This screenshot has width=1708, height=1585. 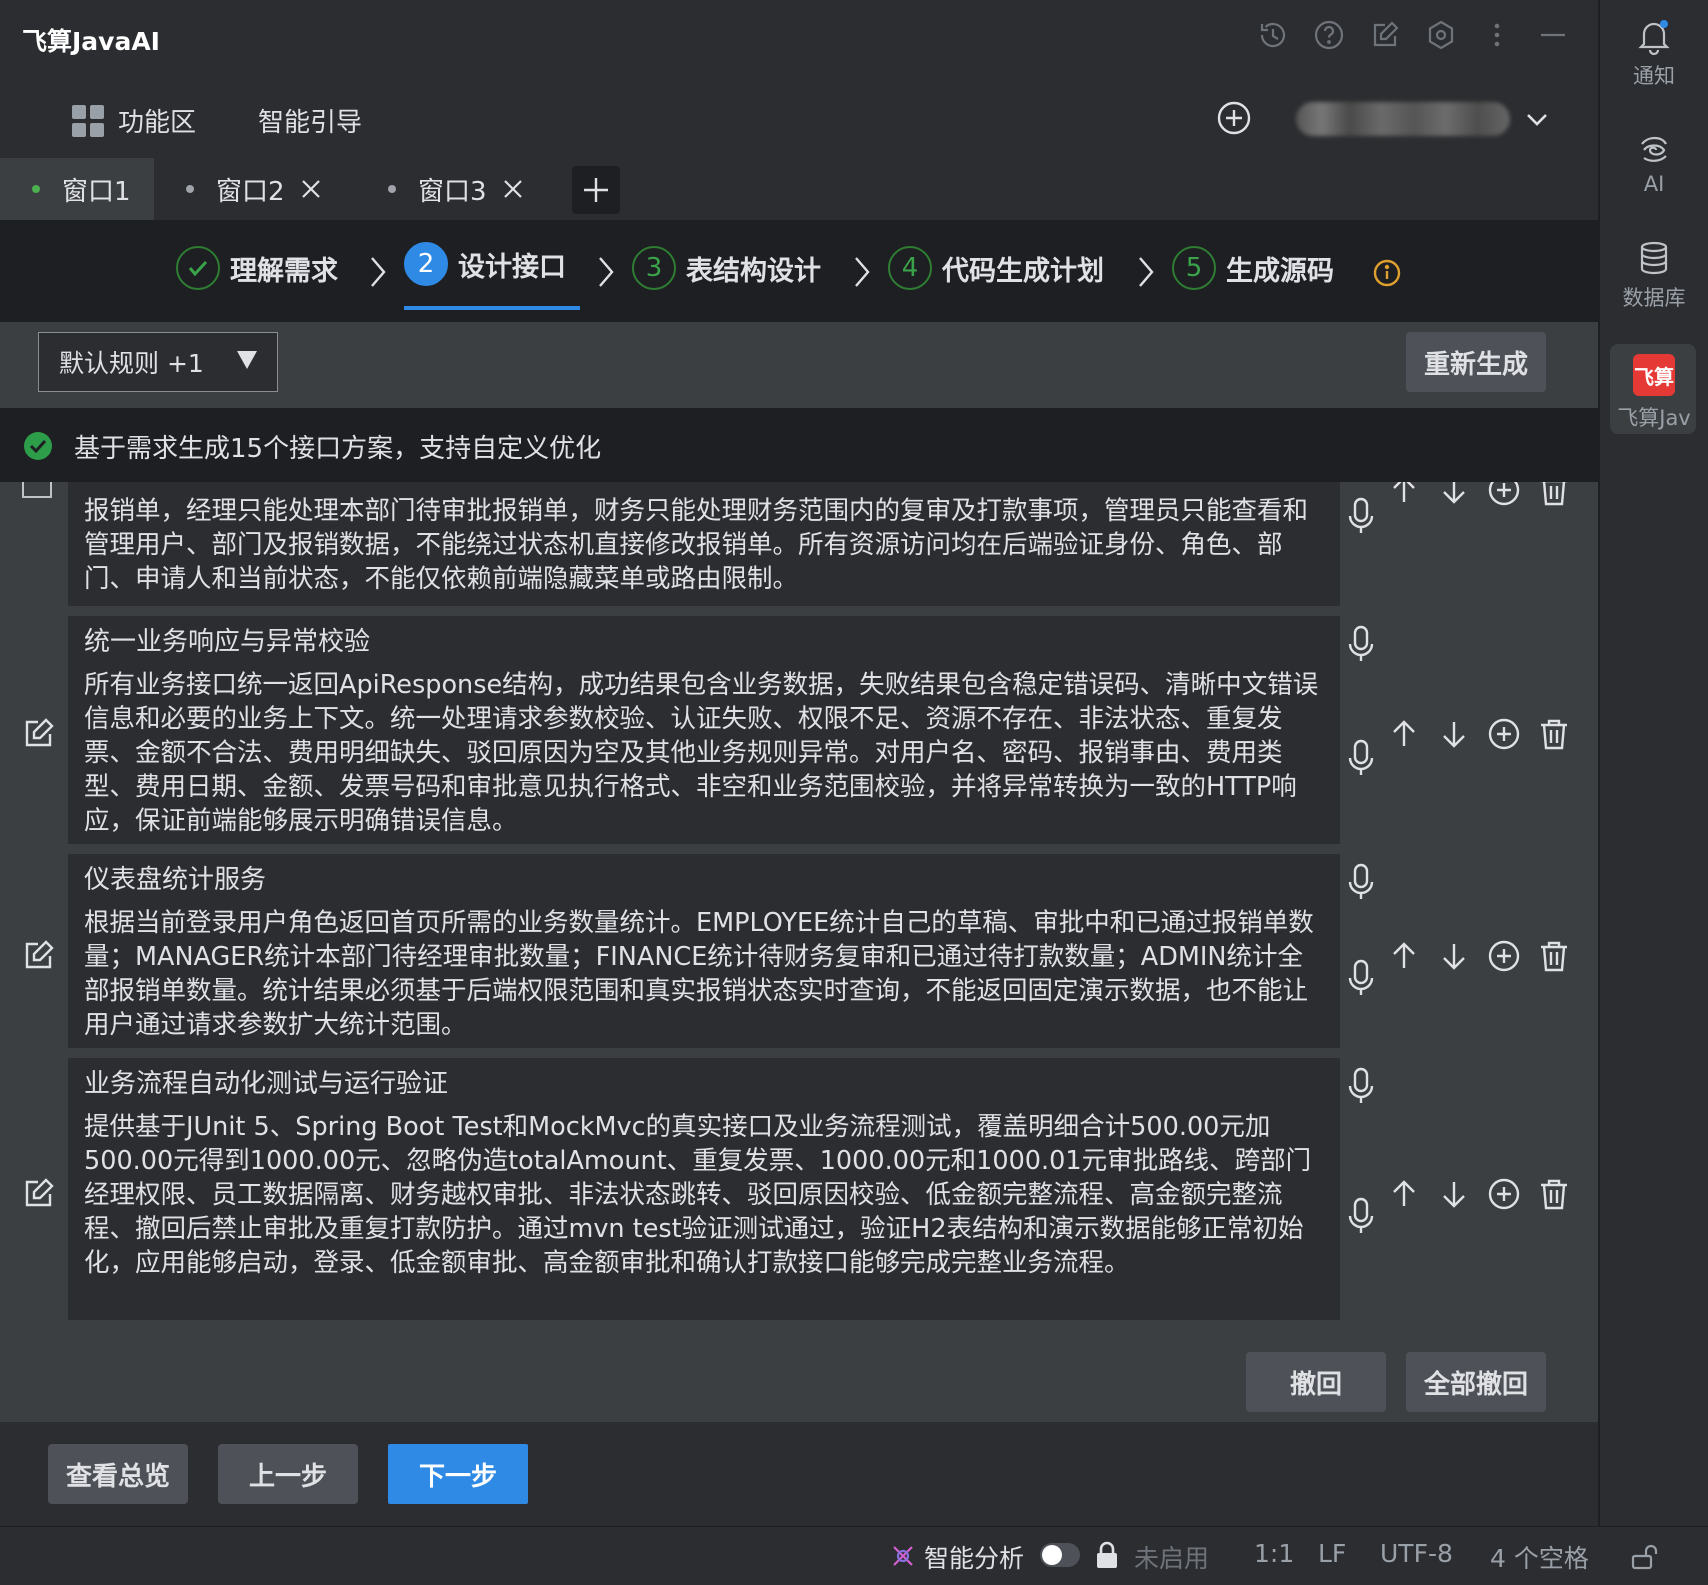 What do you see at coordinates (134, 120) in the screenshot?
I see `function-area-button: 功能区` at bounding box center [134, 120].